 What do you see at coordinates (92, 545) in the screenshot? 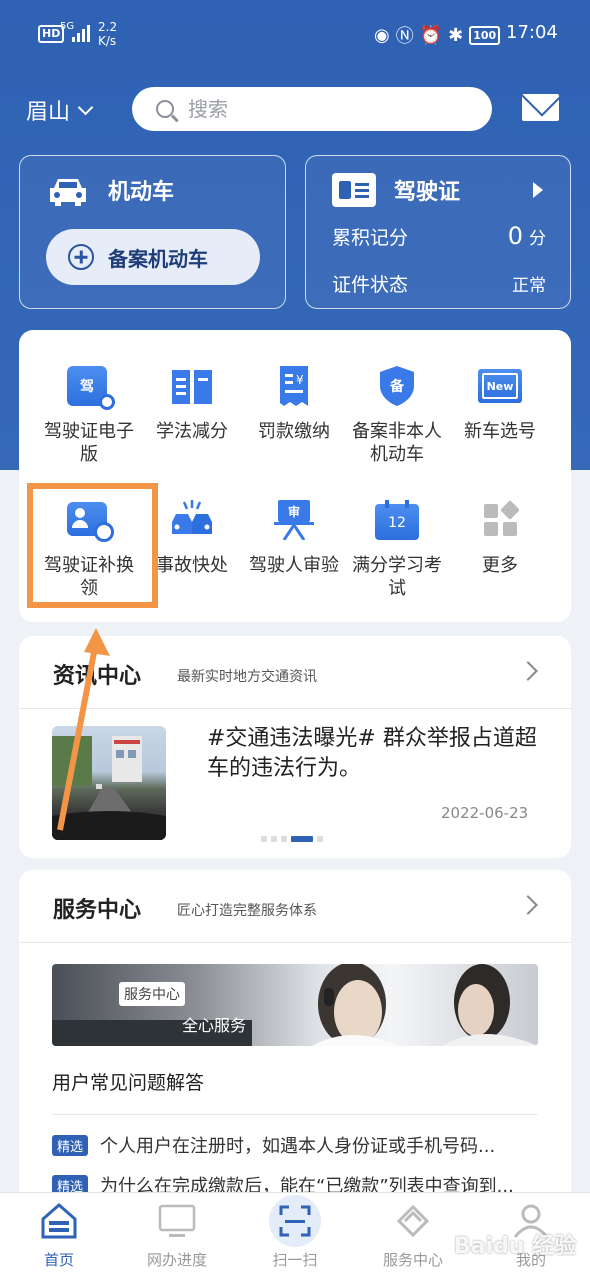
I see `highlight-box` at bounding box center [92, 545].